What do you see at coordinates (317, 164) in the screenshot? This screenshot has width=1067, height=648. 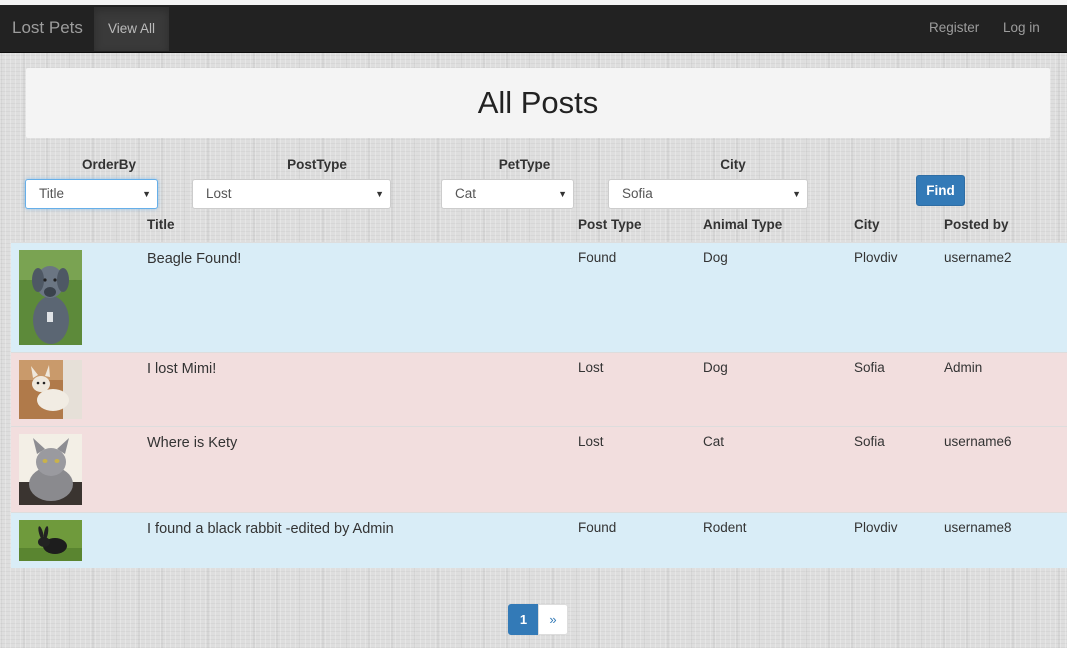 I see `posttype-label: PostType` at bounding box center [317, 164].